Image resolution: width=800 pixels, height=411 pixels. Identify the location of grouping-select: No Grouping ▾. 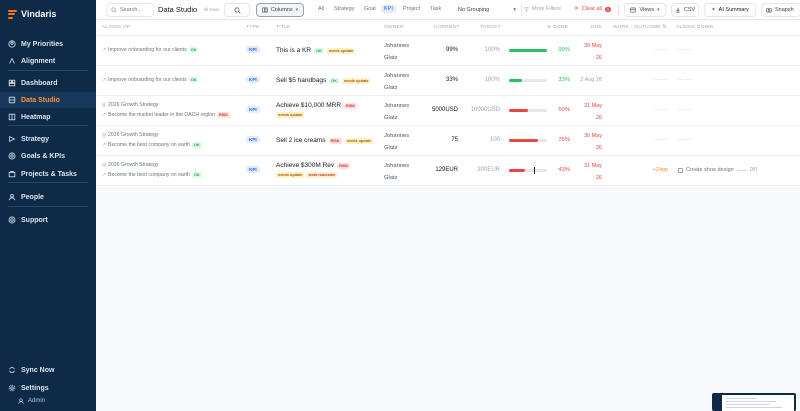
(487, 10).